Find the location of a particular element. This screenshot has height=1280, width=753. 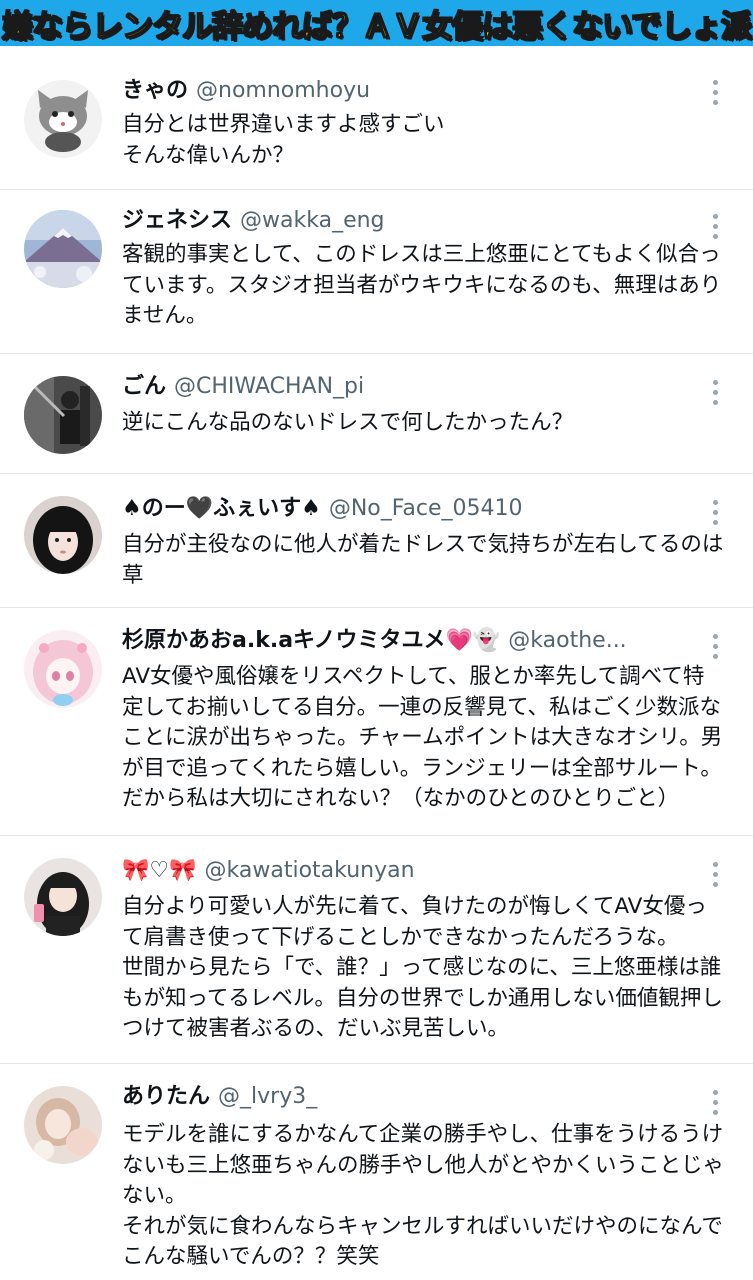

text-line: そんな偉いんか？ is located at coordinates (208, 155).